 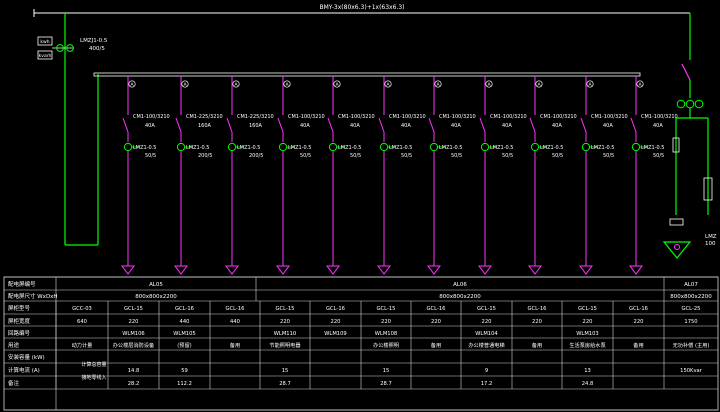 What do you see at coordinates (691, 285) in the screenshot?
I see `group-name: AL07` at bounding box center [691, 285].